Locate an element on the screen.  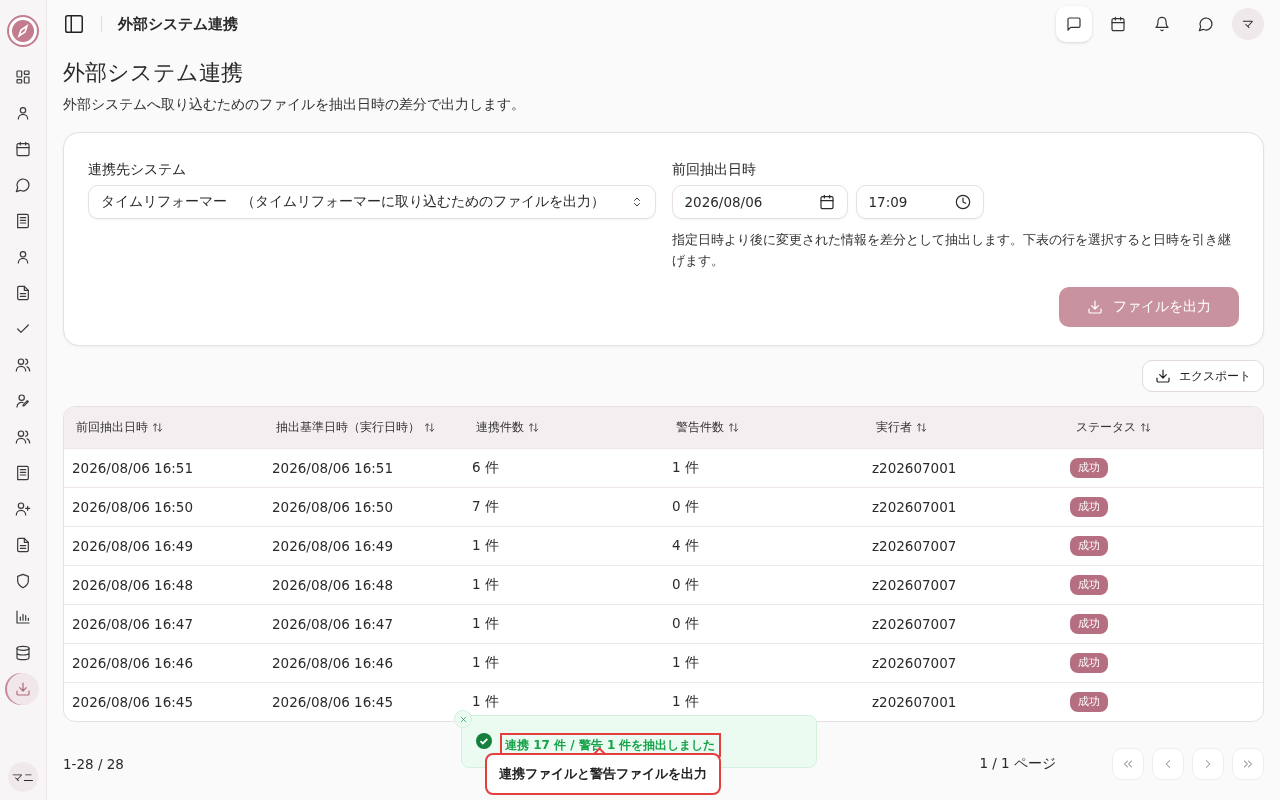
sidebar-toggle-button is located at coordinates (74, 24).